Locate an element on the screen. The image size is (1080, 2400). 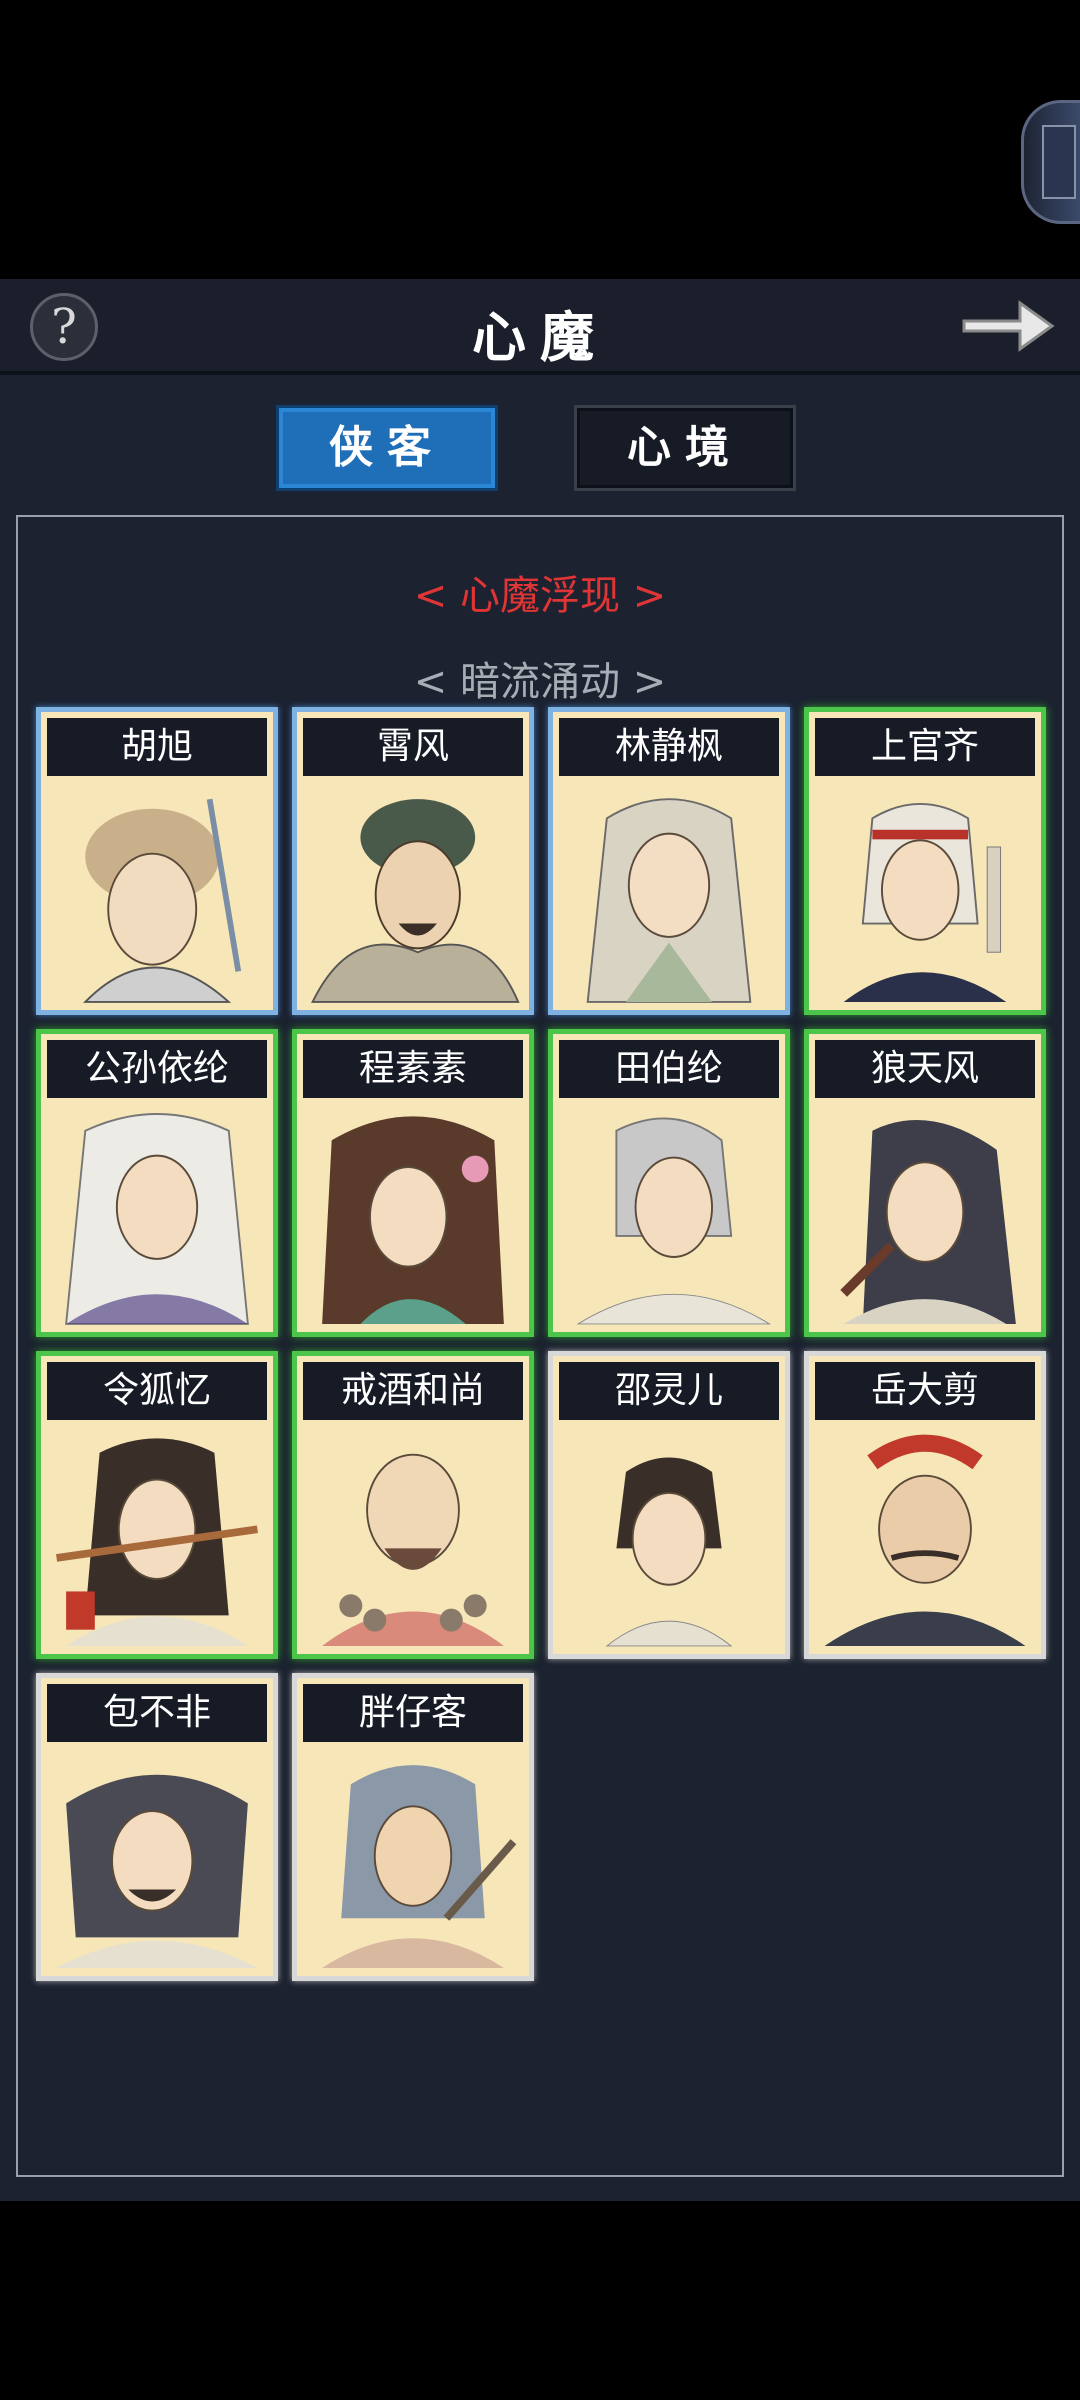
character-card: 上官齐 is located at coordinates (925, 861).